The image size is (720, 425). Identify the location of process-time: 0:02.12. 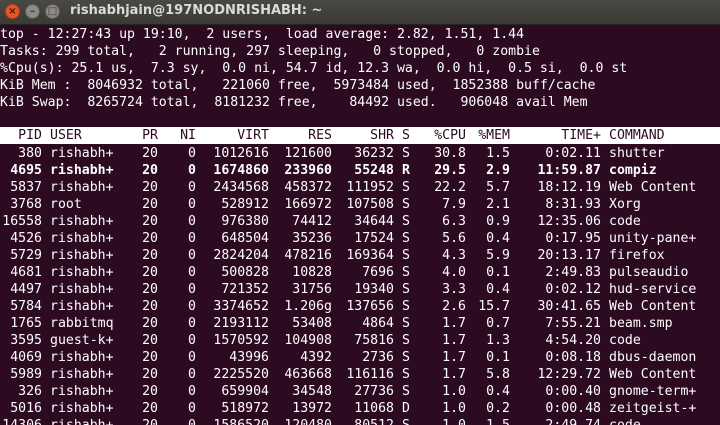
(573, 289).